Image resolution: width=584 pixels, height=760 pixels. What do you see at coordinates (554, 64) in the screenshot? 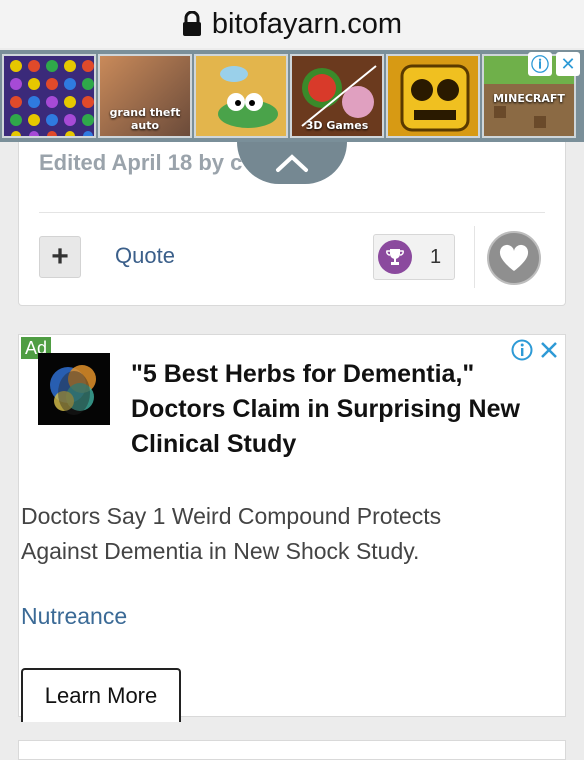
I see `ad-controls: ⓘ ✕` at bounding box center [554, 64].